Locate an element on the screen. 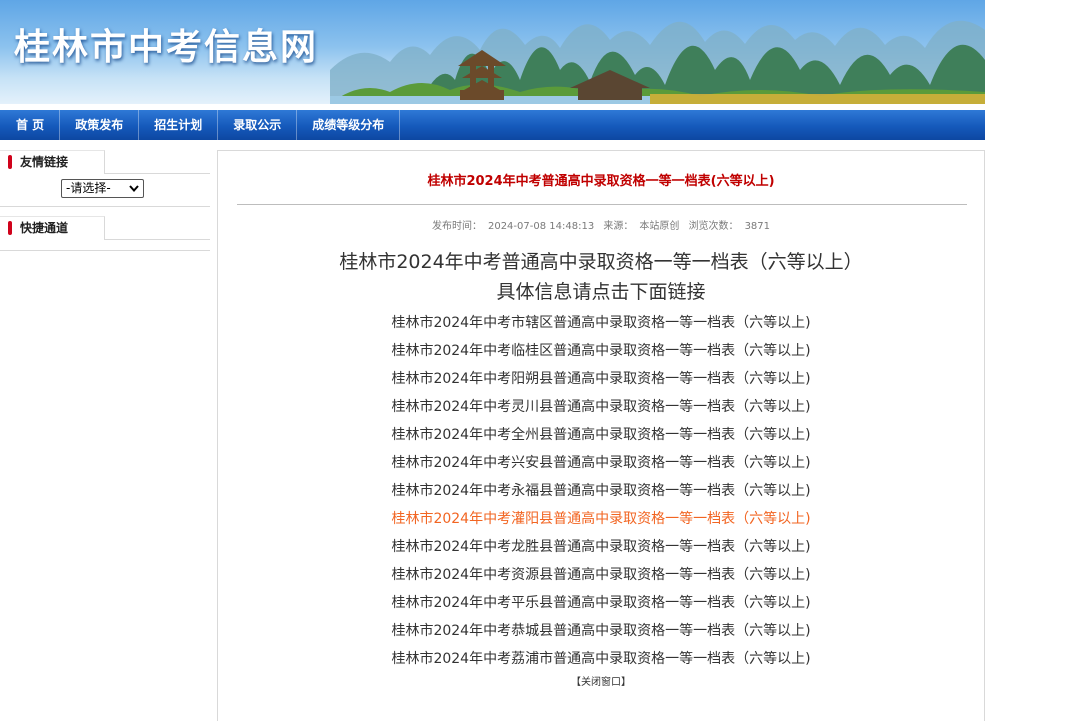 The image size is (1080, 721). close-window-button: 【关闭窗口】 is located at coordinates (601, 680).